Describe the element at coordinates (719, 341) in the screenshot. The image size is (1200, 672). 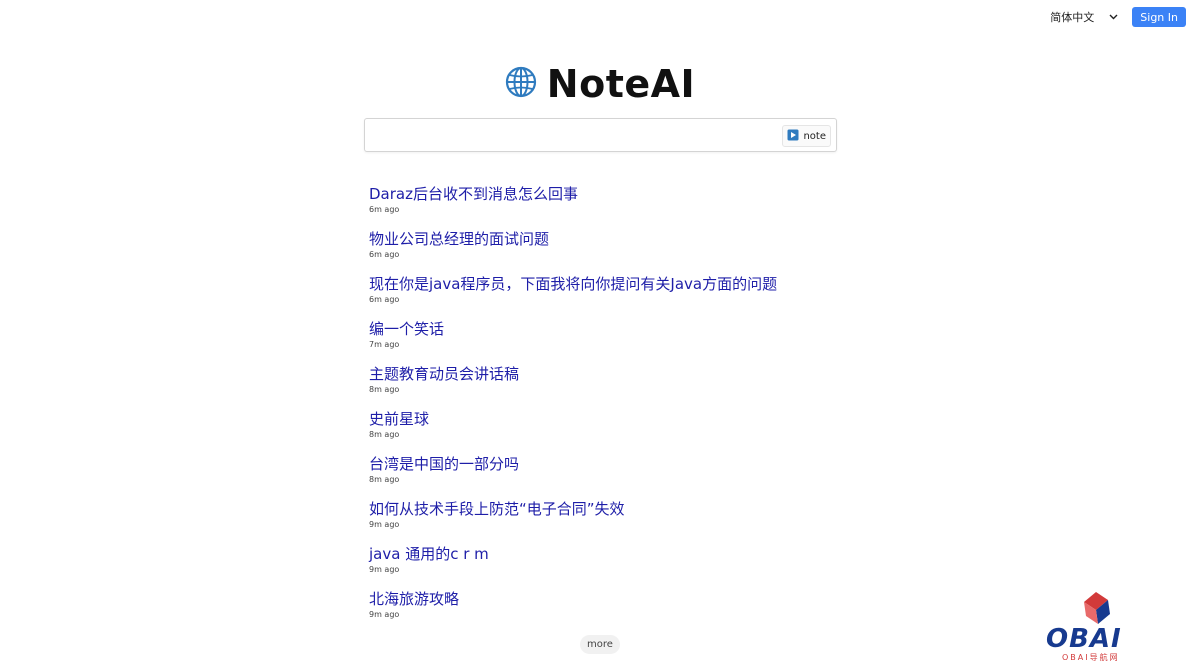
I see `list-item: 编一个笑话 7m ago` at that location.